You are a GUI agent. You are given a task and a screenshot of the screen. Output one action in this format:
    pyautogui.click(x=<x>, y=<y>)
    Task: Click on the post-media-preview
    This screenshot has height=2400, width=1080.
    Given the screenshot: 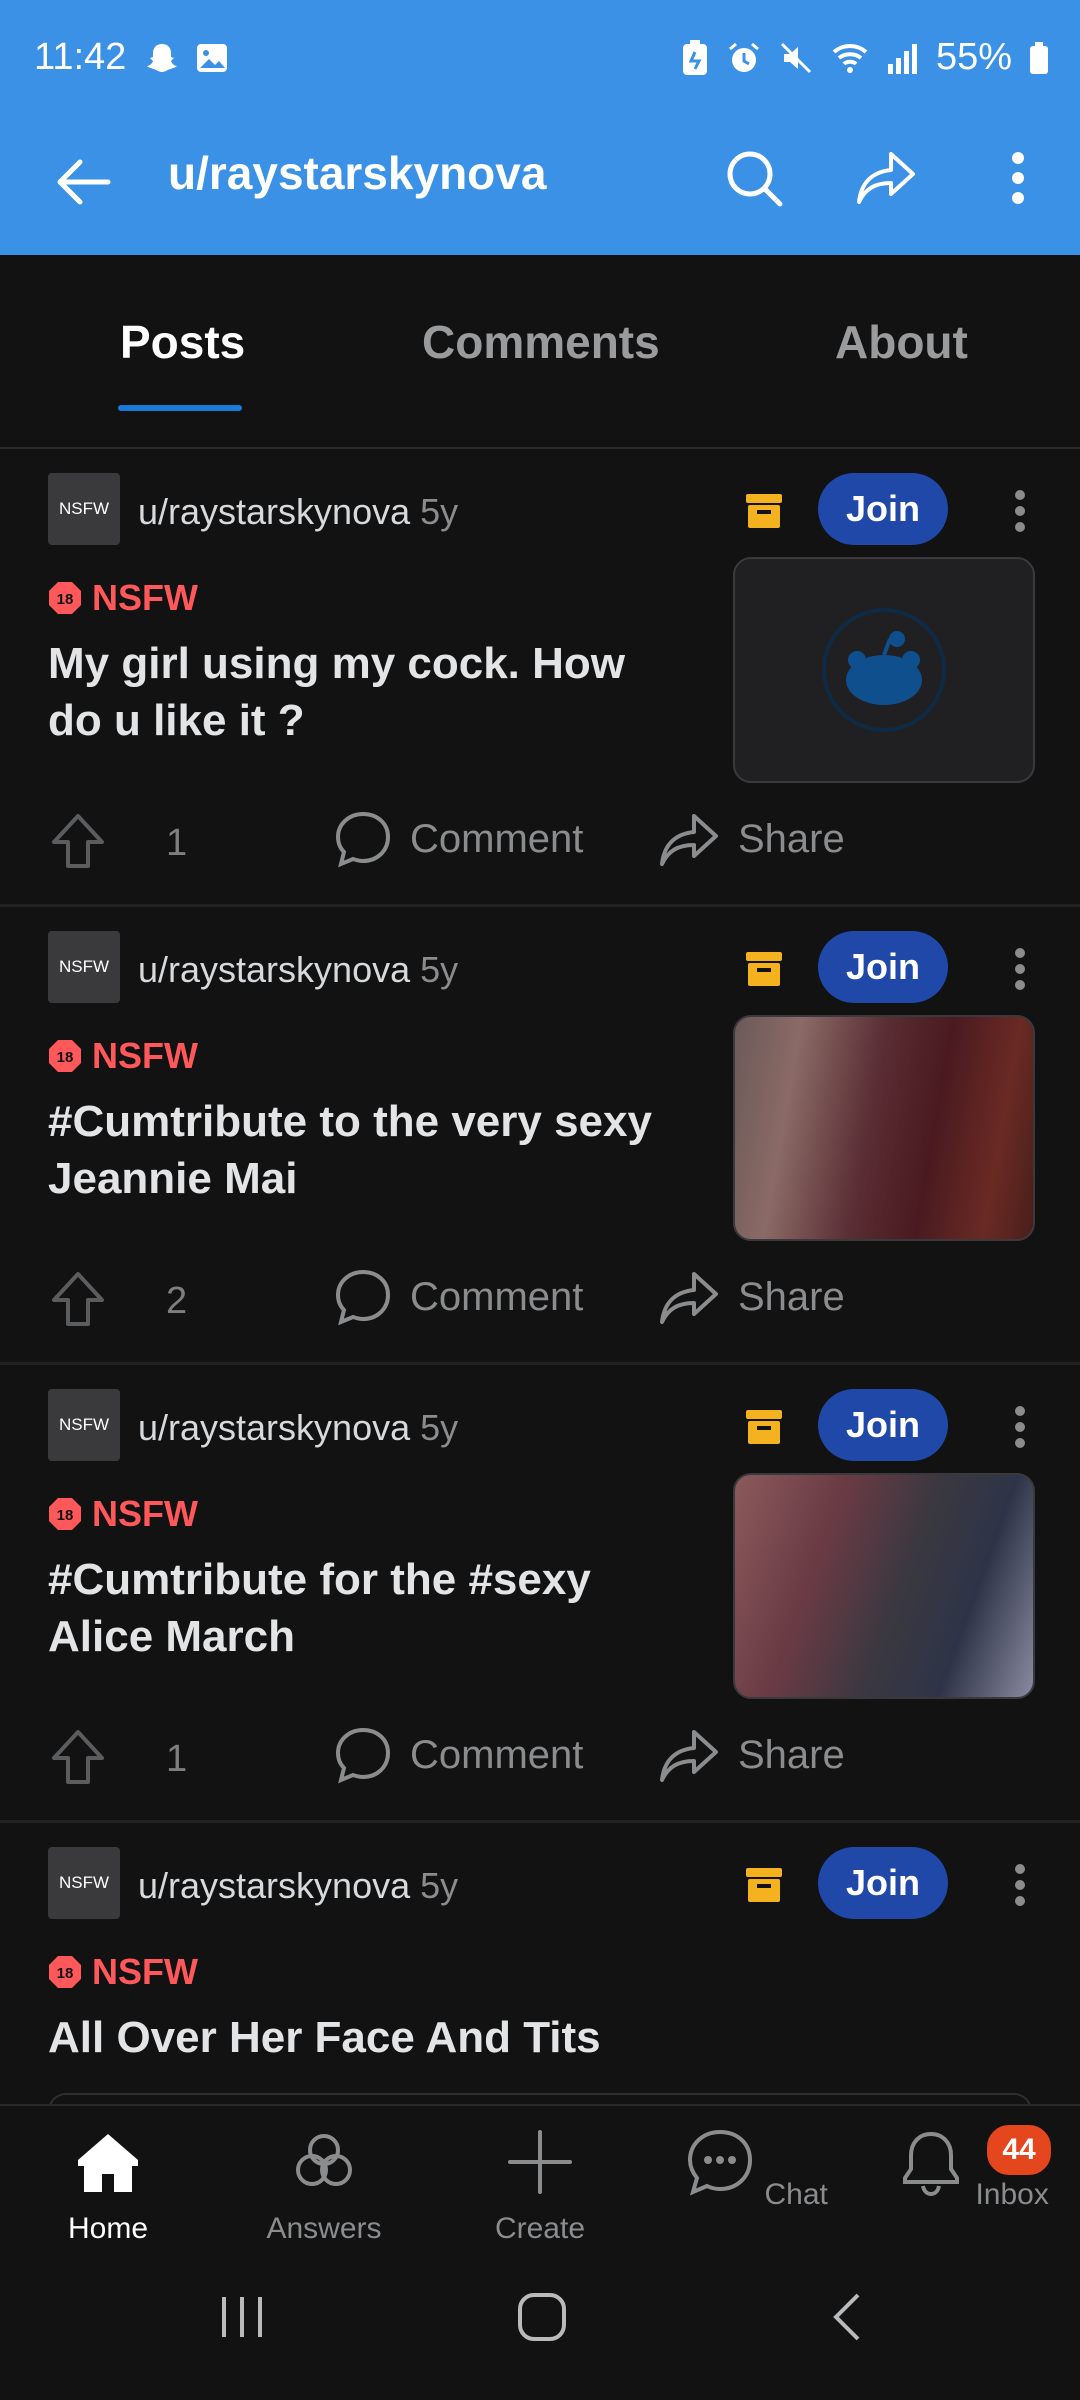 What is the action you would take?
    pyautogui.click(x=540, y=2098)
    